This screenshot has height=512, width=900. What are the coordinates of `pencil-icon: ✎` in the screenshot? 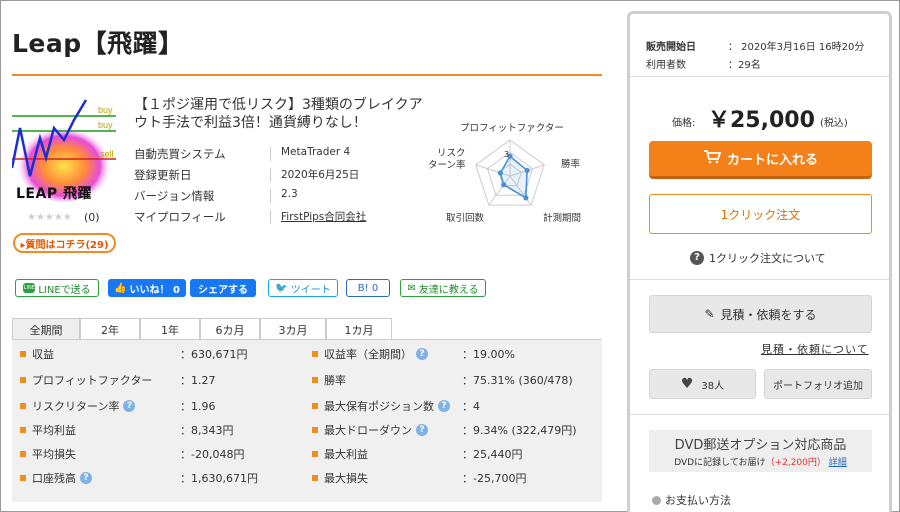 It's located at (709, 314).